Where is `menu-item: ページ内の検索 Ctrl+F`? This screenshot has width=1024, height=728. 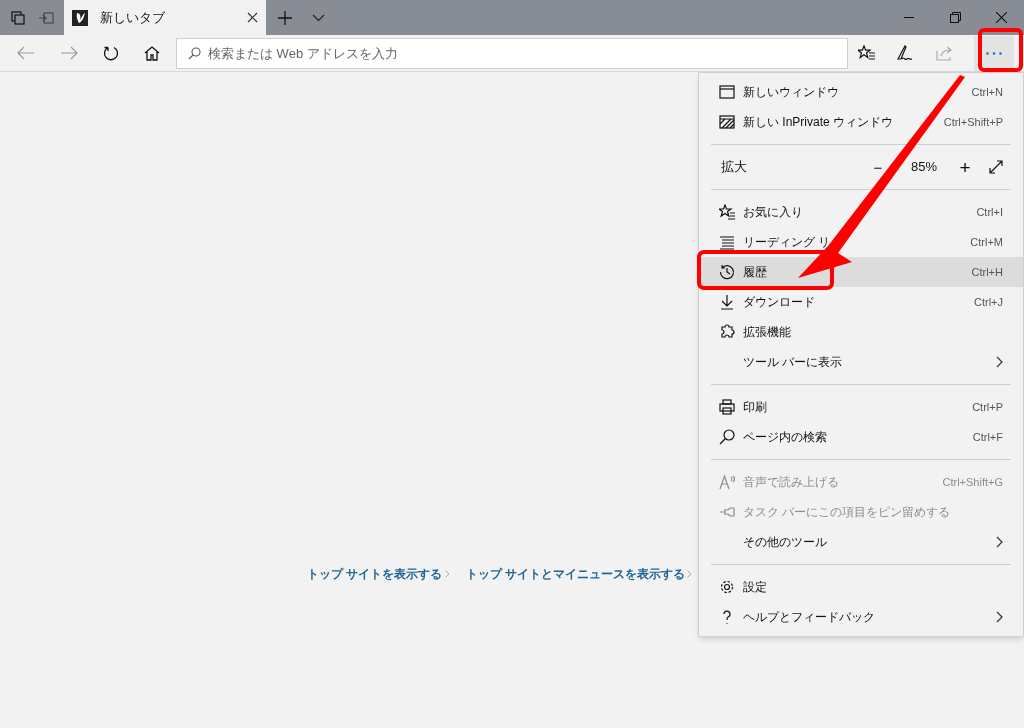
menu-item: ページ内の検索 Ctrl+F is located at coordinates (861, 437).